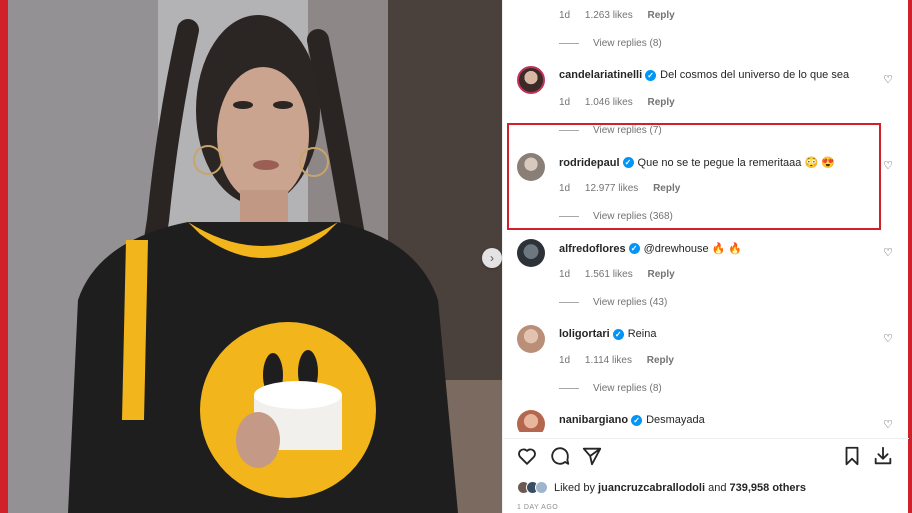 This screenshot has height=513, width=912. What do you see at coordinates (609, 274) in the screenshot?
I see `comment-likes: 1.561 likes` at bounding box center [609, 274].